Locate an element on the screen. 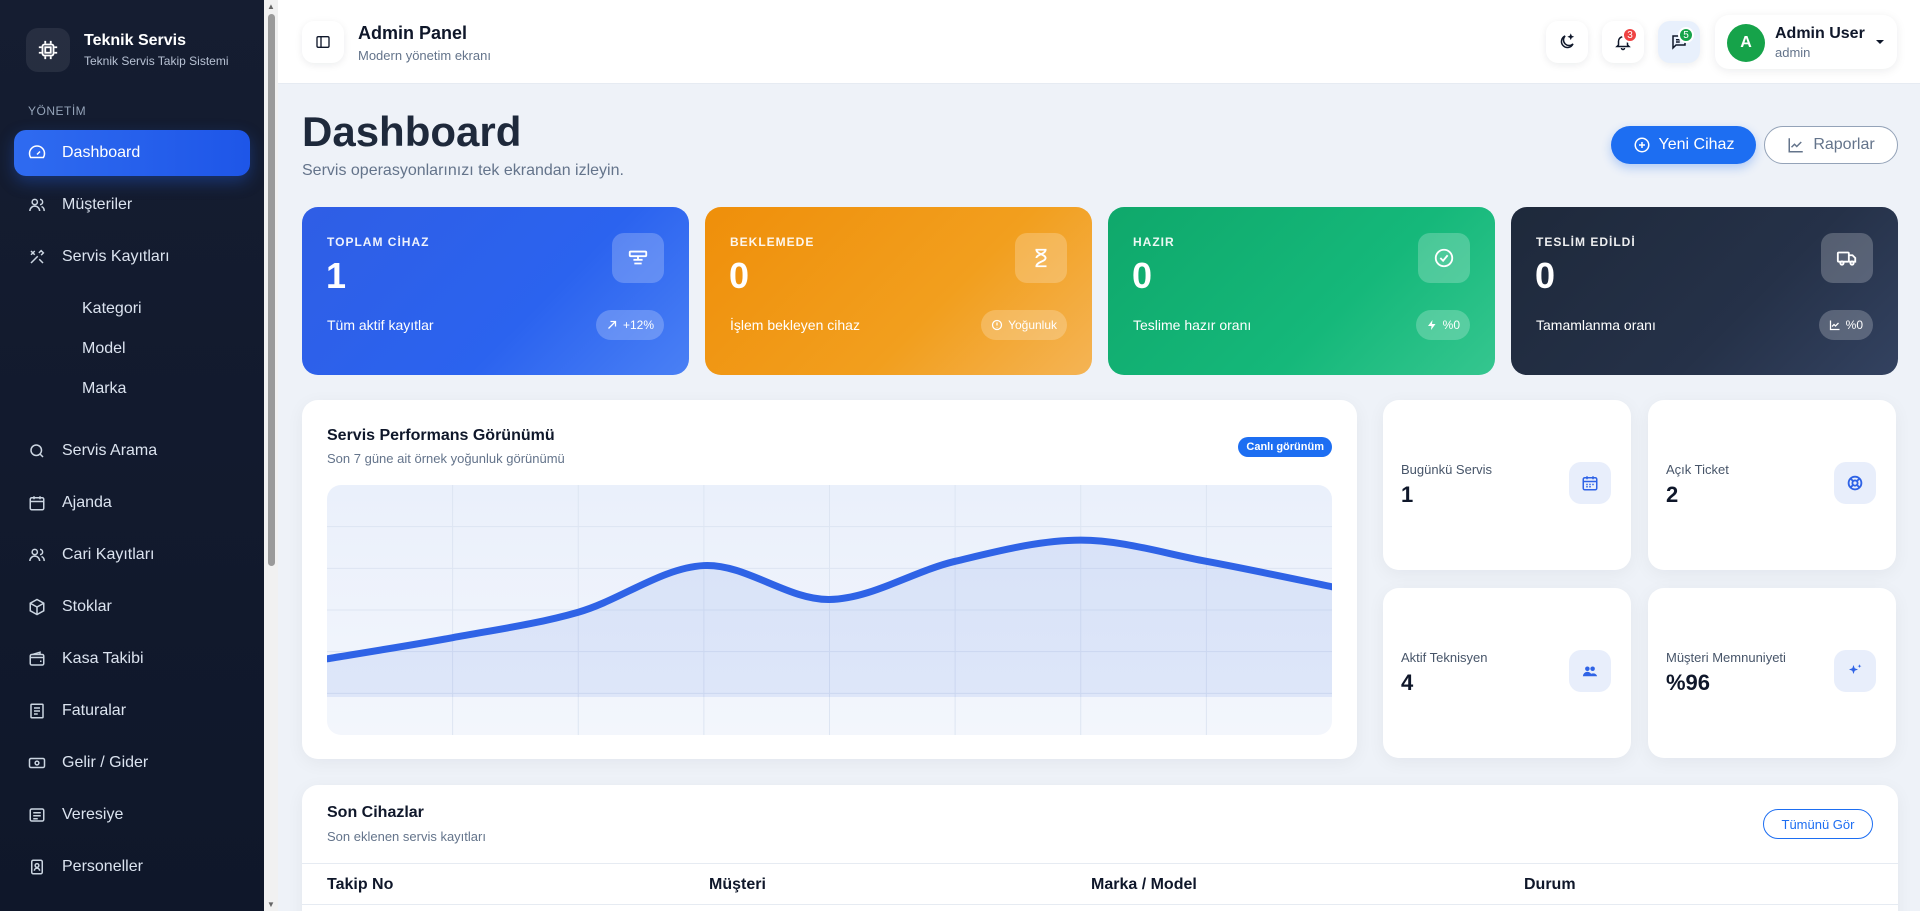  sidebar-item-label: Servis Kayıtları is located at coordinates (116, 256).